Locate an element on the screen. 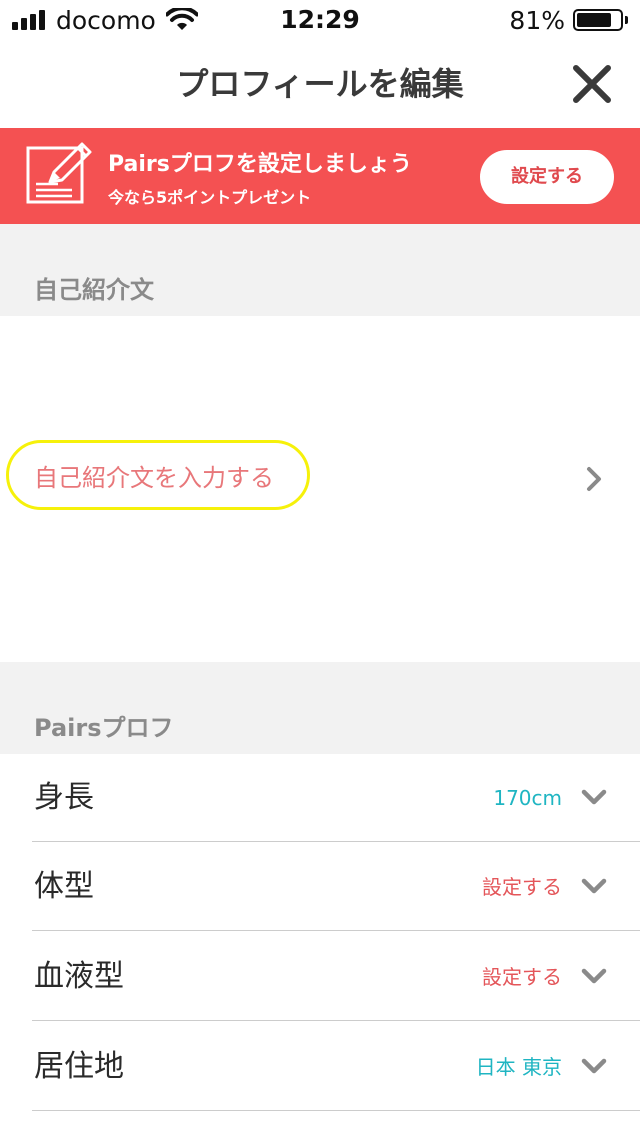  status-bar-right: 81% is located at coordinates (568, 20).